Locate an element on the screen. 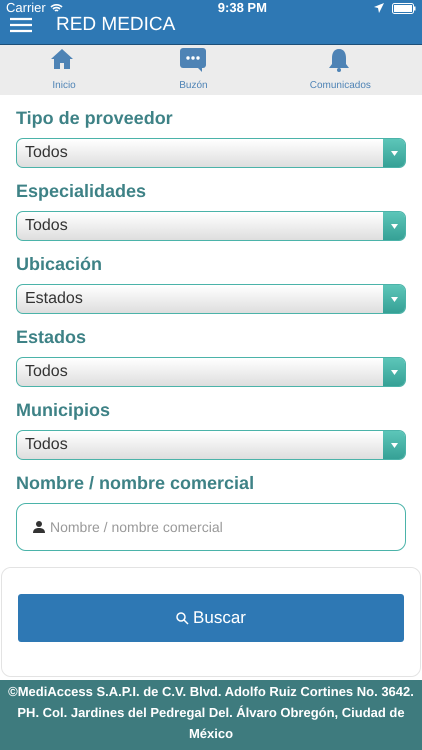 This screenshot has width=422, height=750. search-icon is located at coordinates (183, 618).